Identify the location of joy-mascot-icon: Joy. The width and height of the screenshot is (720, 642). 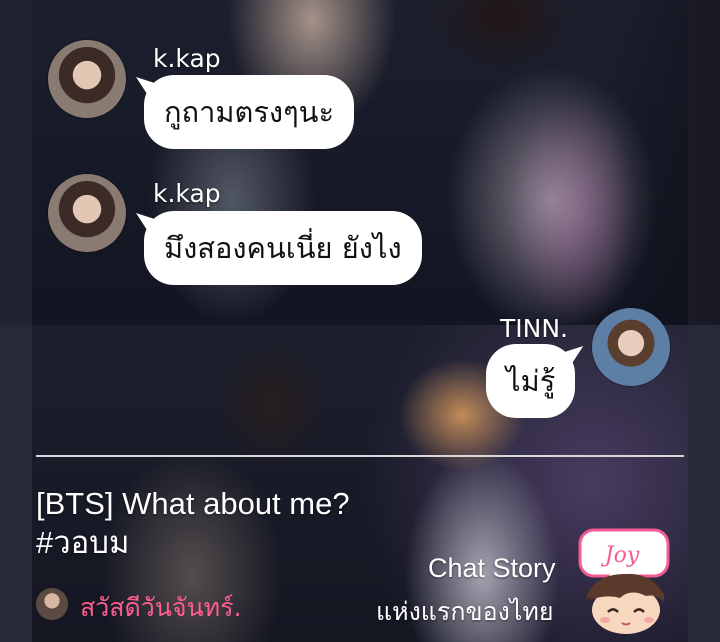
(624, 581).